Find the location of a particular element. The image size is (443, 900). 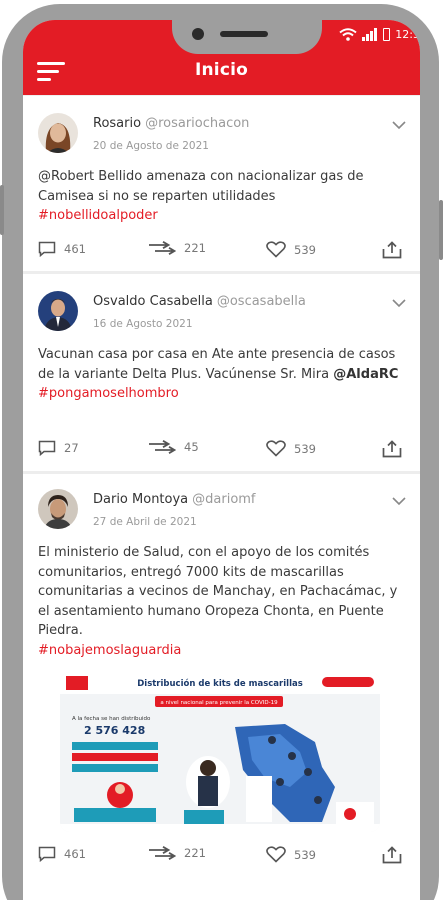

hashtag-link: #nobellidoalpoder is located at coordinates (223, 216).